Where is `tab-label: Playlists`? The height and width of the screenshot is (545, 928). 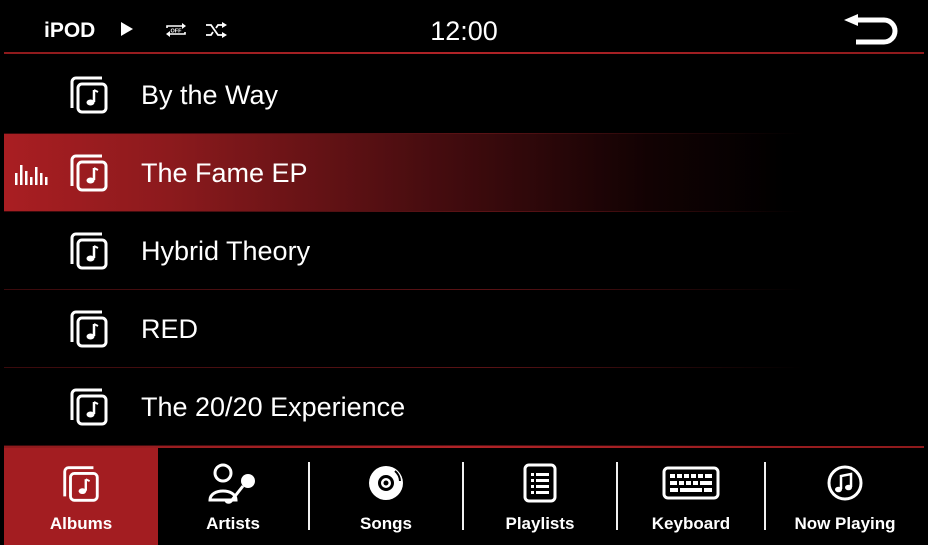
tab-label: Playlists is located at coordinates (540, 523).